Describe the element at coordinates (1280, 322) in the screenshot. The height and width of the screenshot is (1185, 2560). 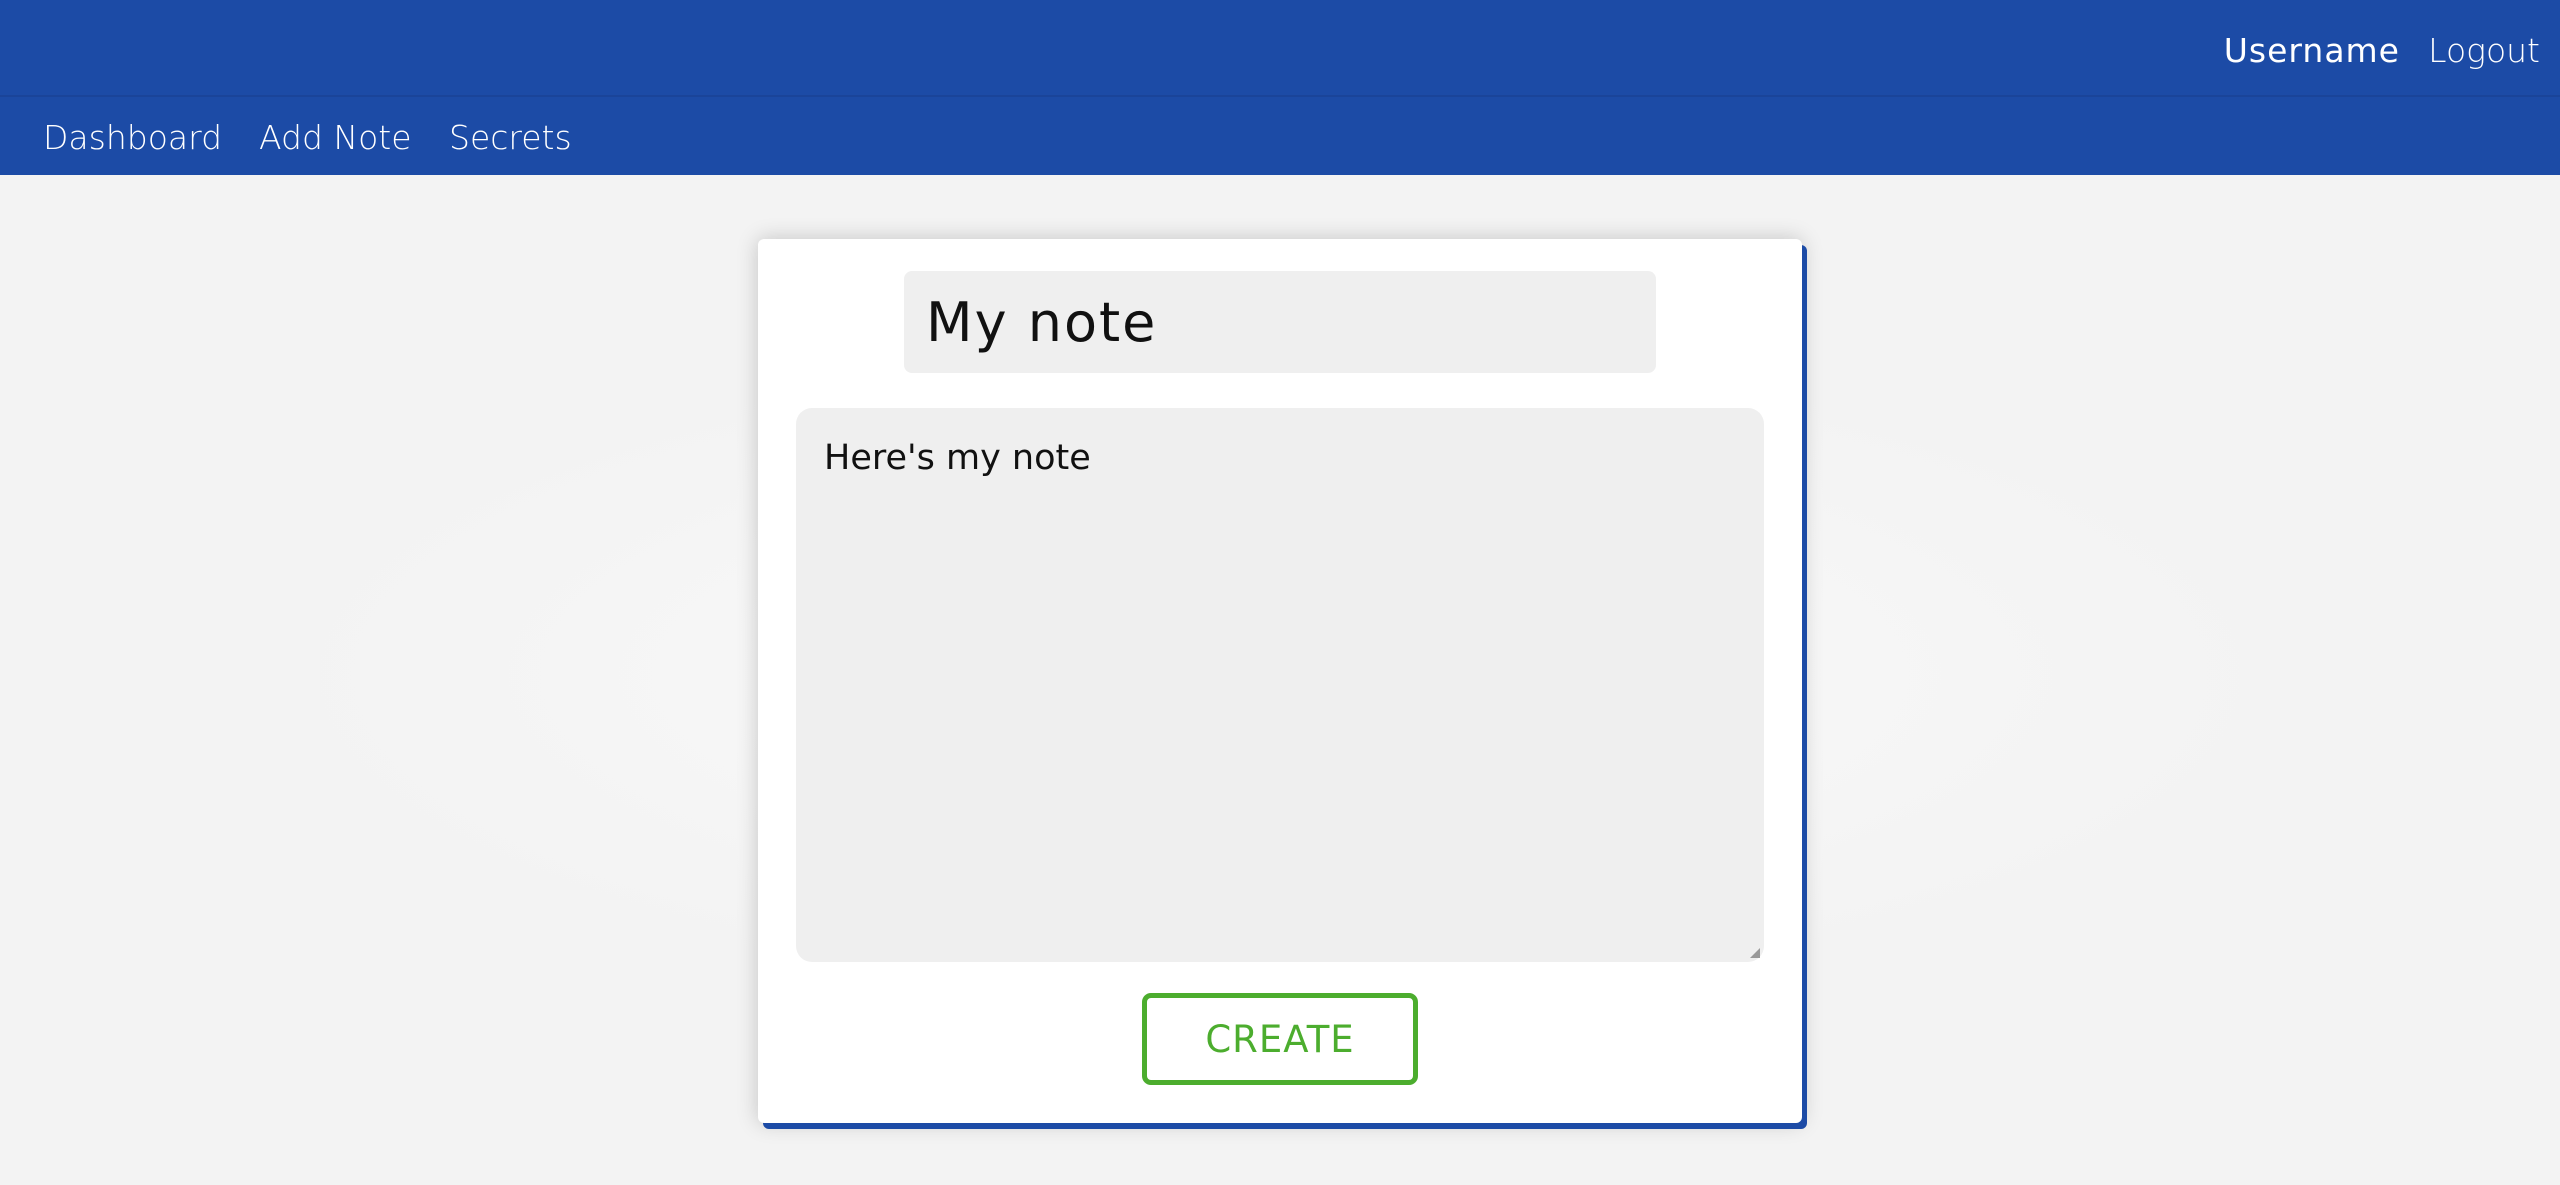
I see `note-title-input` at that location.